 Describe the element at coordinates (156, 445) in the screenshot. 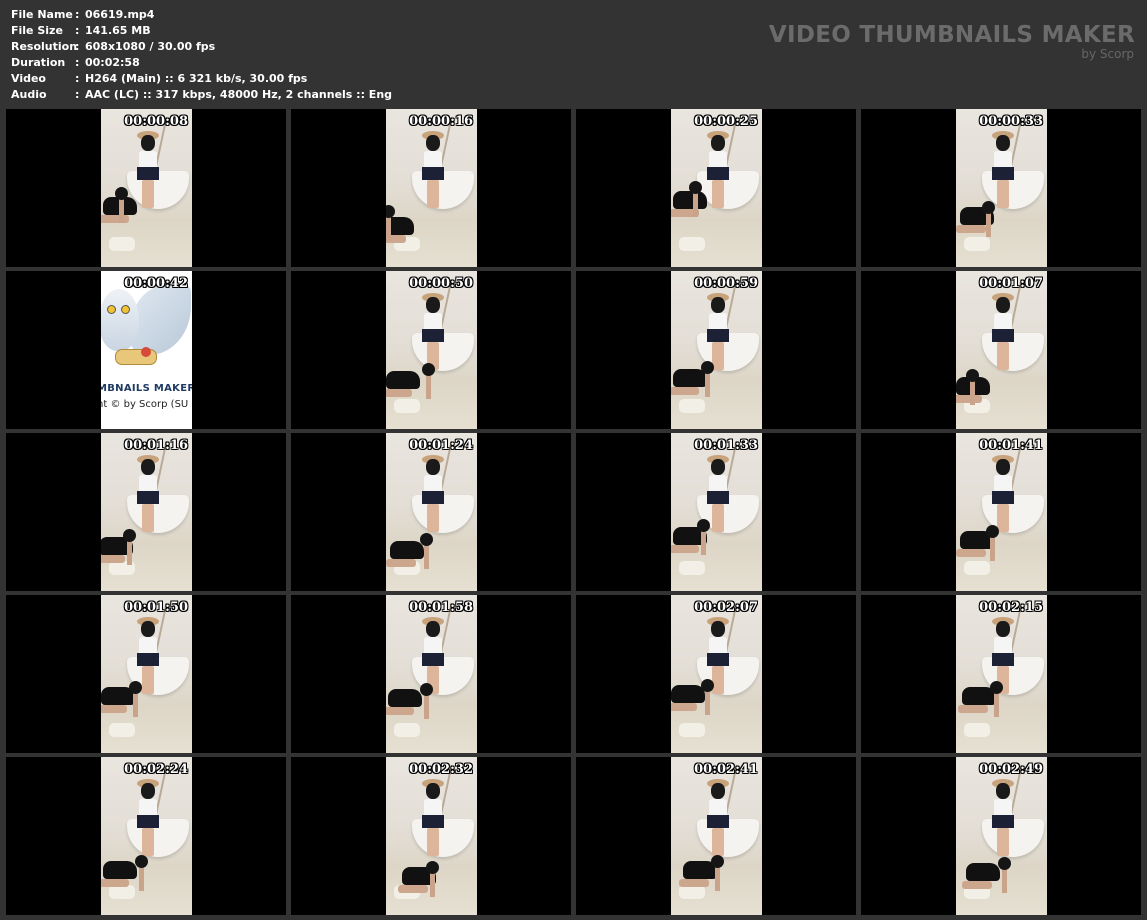

I see `timestamp-label: 00:01:16` at that location.